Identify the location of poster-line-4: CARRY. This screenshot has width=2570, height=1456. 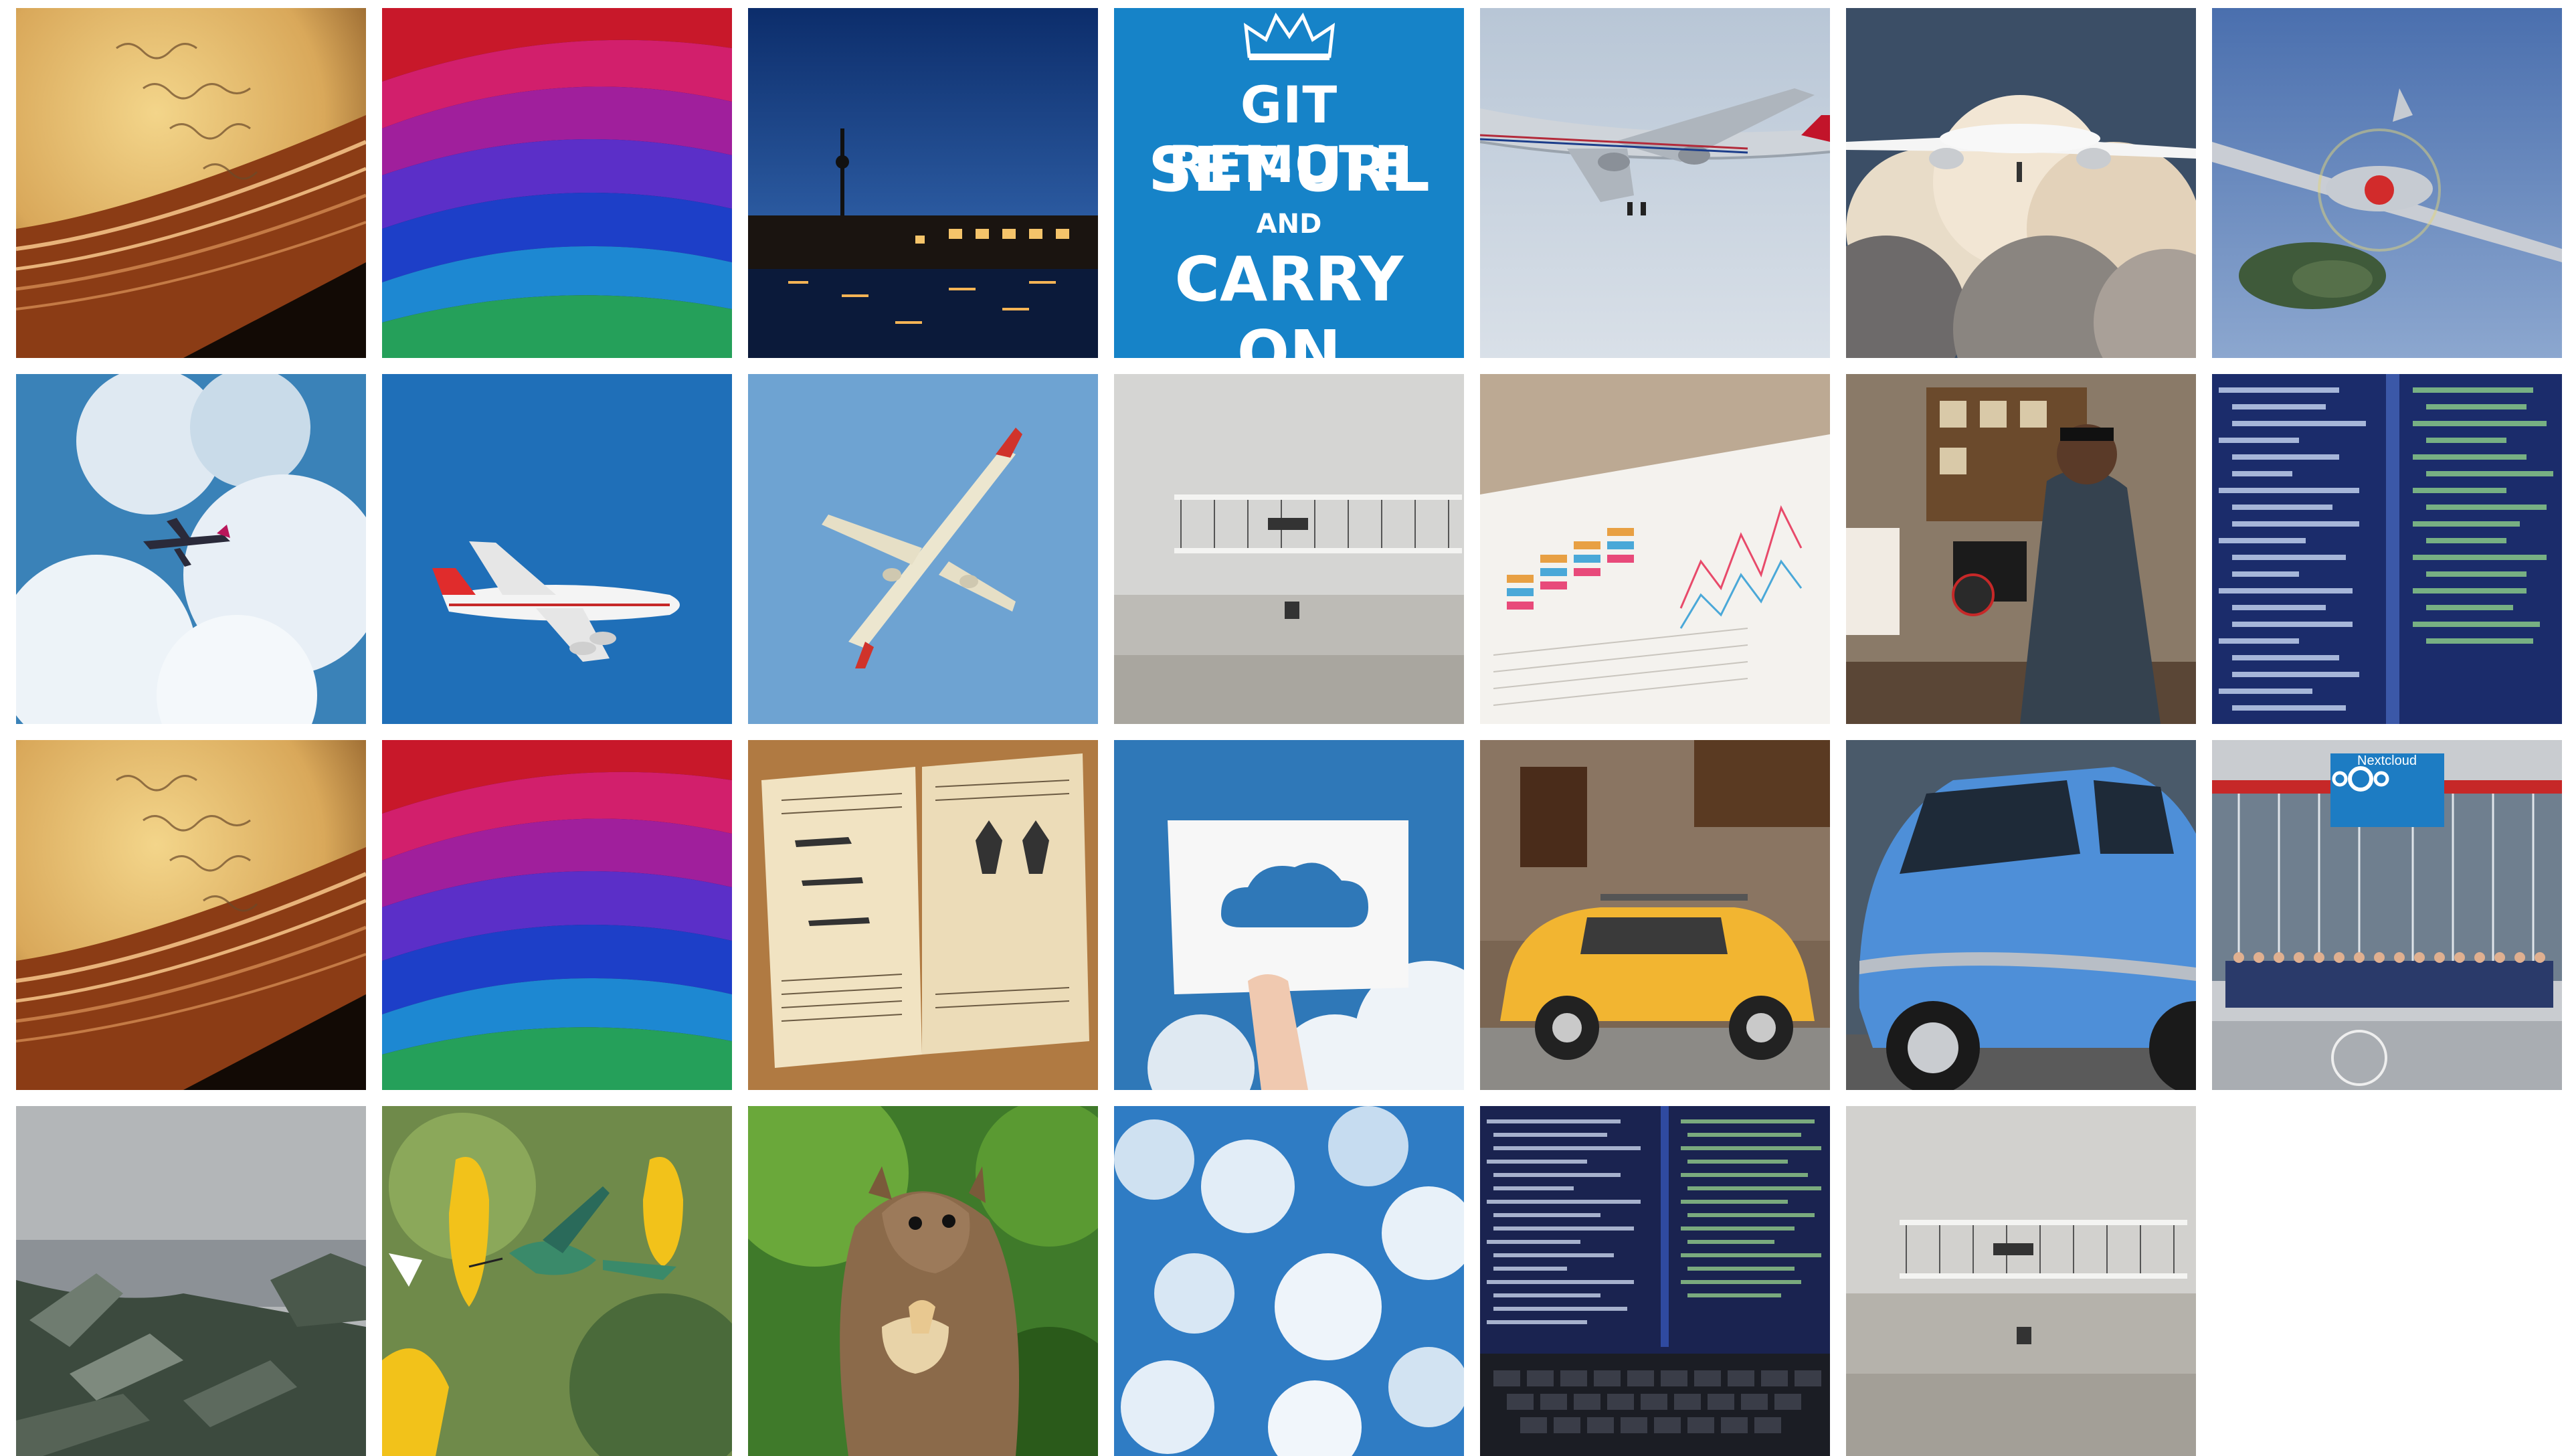
(1289, 279).